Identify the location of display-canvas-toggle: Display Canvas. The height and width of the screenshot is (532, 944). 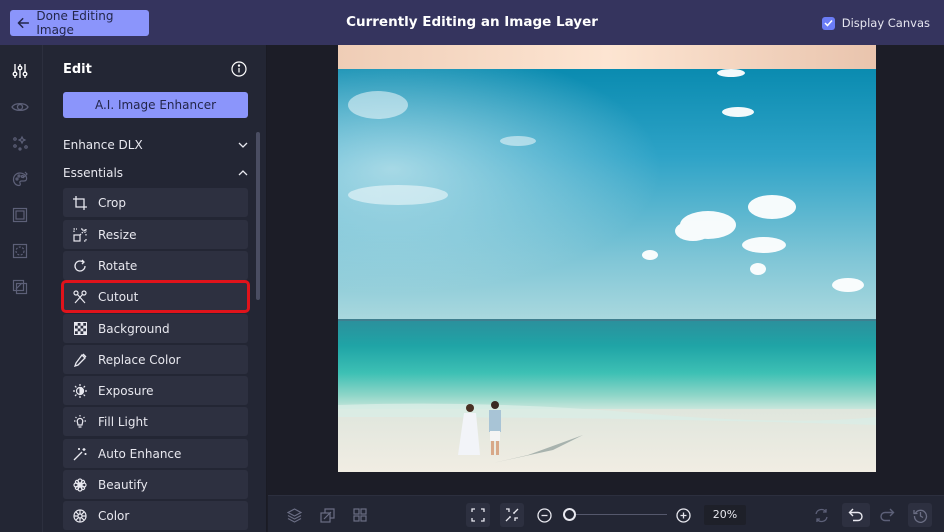
(875, 23).